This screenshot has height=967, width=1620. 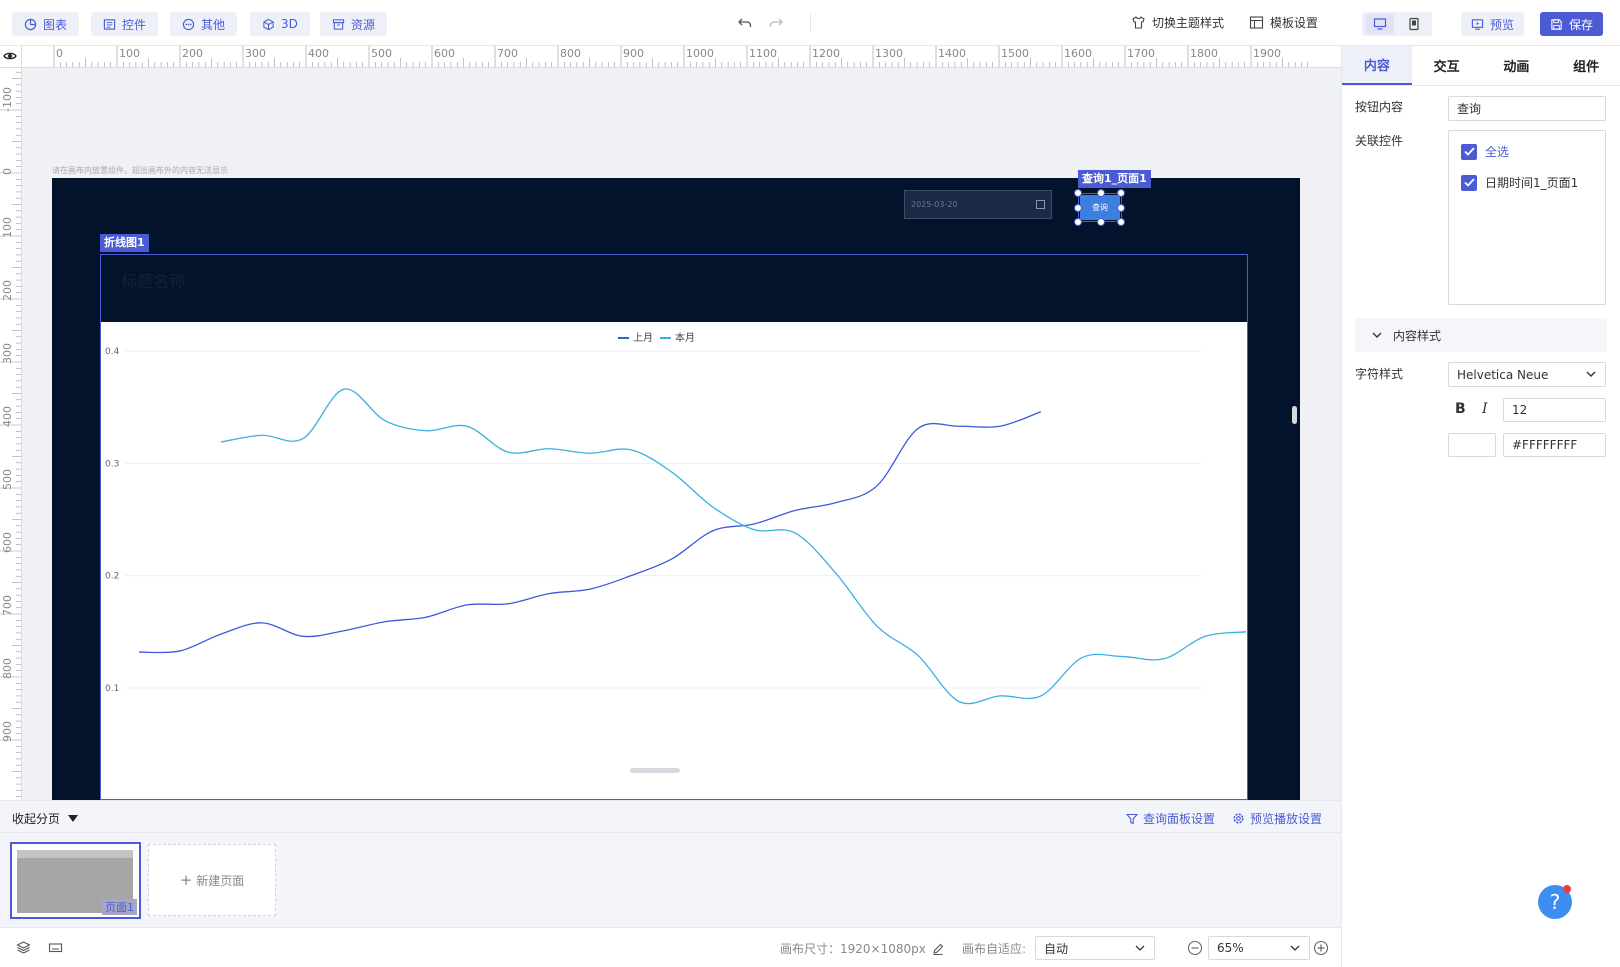 I want to click on button-content-input: 查询, so click(x=1527, y=108).